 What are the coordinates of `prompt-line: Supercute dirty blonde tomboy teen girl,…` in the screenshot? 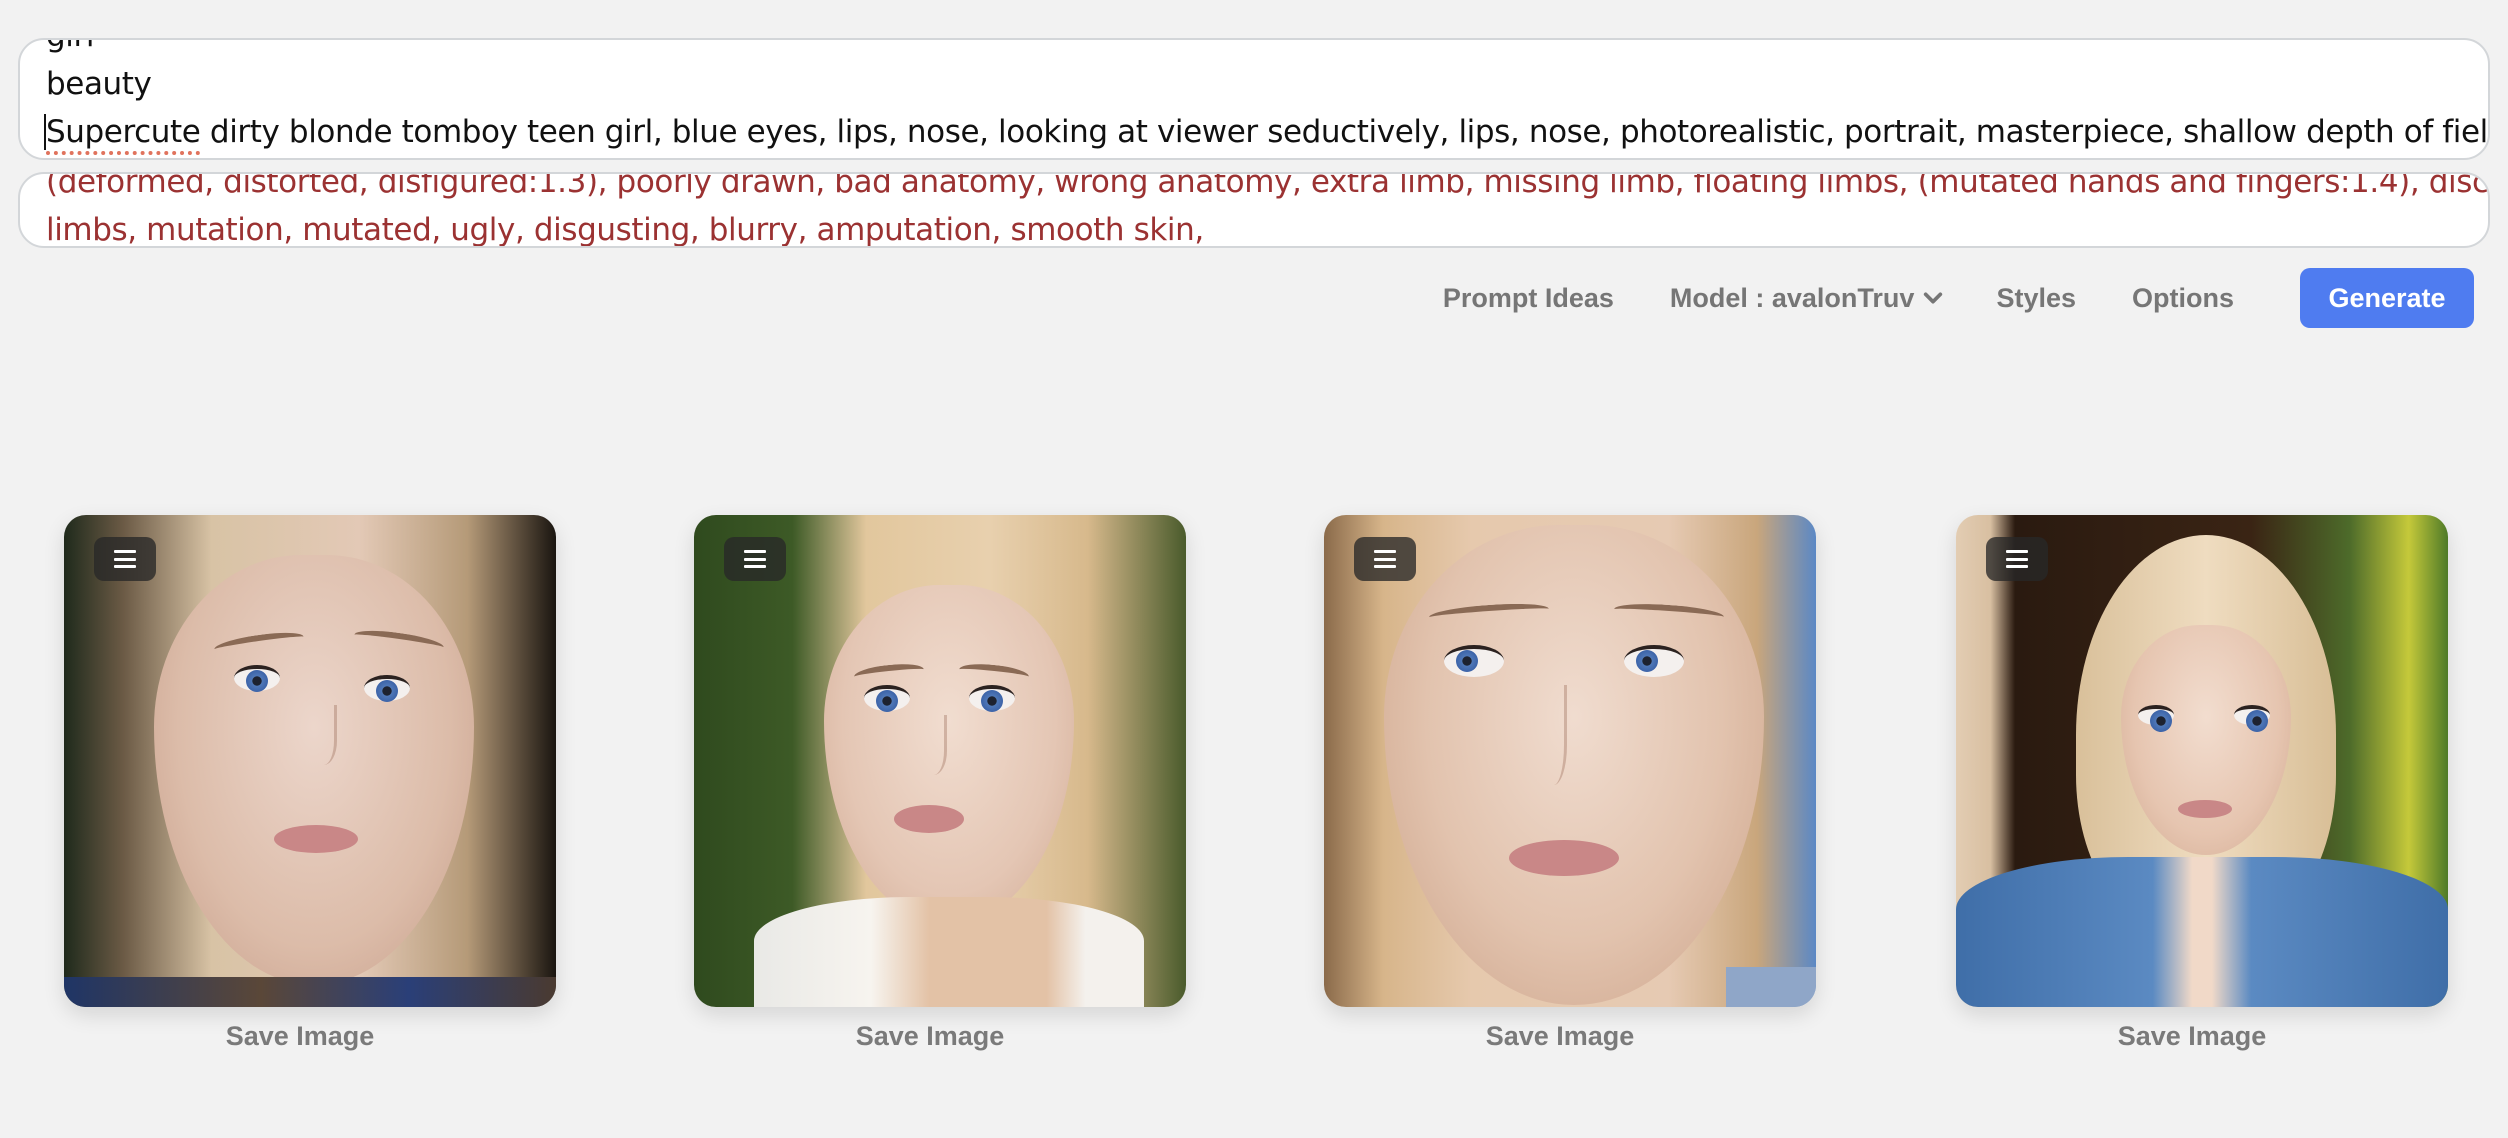 It's located at (1266, 132).